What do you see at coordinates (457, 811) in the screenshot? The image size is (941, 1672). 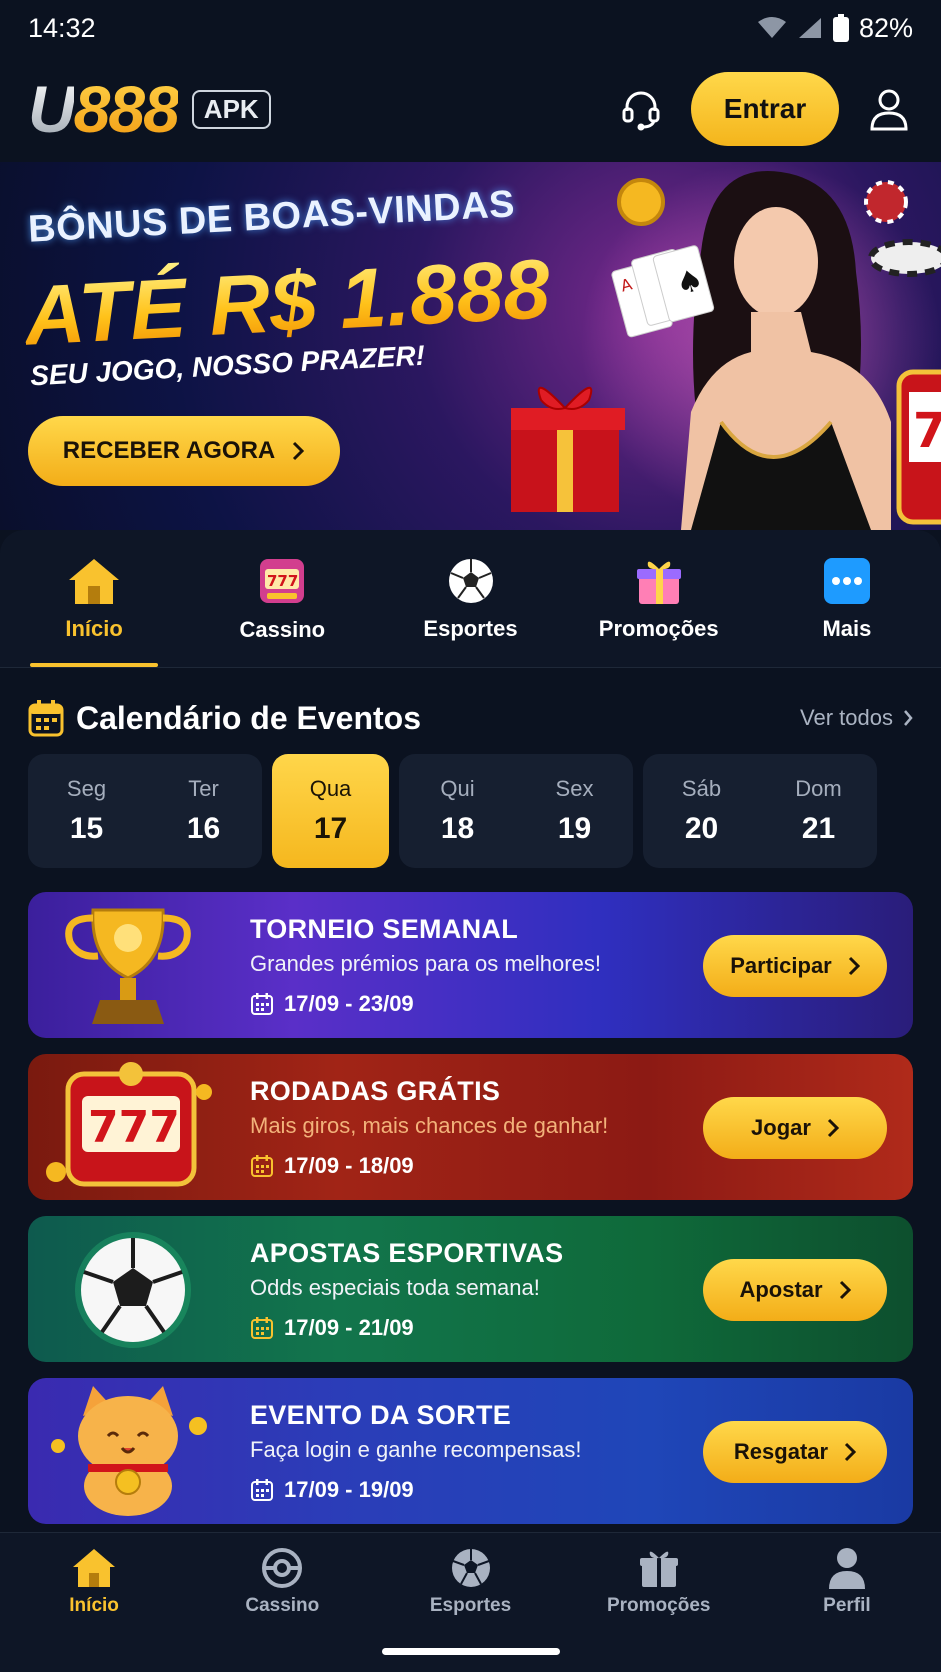 I see `day-item: Qui 18` at bounding box center [457, 811].